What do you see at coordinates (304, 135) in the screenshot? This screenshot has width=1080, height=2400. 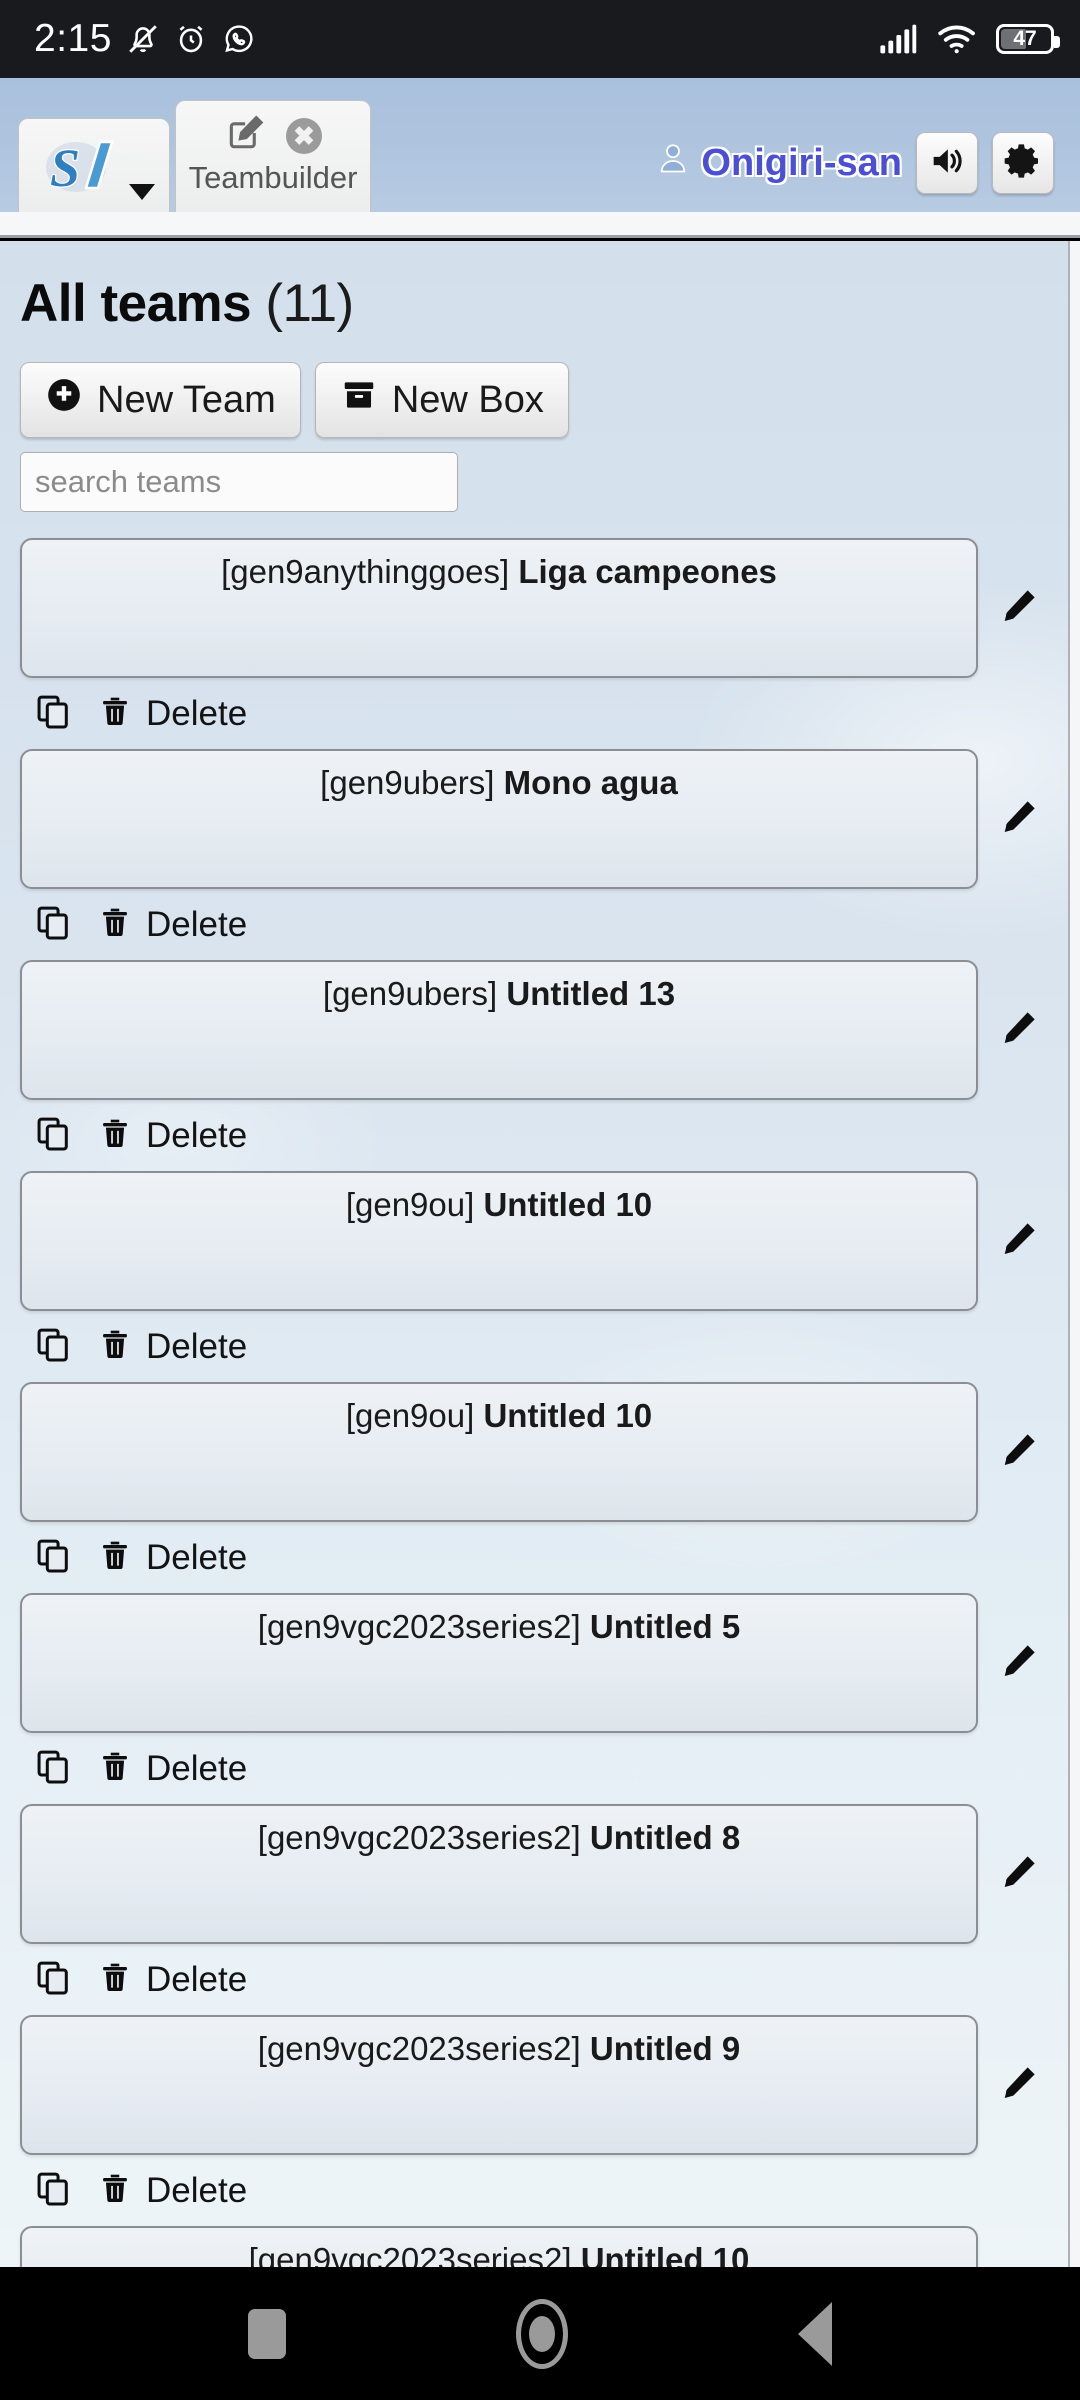 I see `close-icon: ✖` at bounding box center [304, 135].